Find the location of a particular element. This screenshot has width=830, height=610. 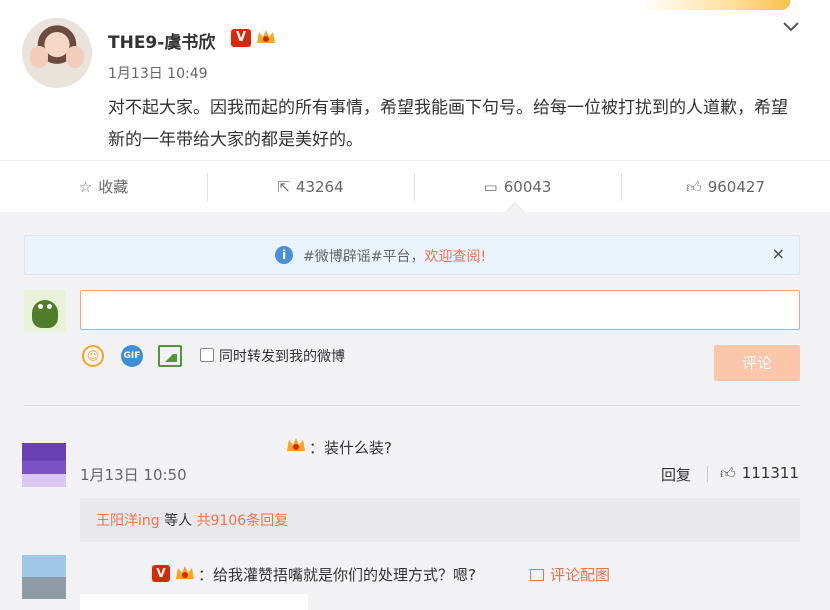

comment-input is located at coordinates (440, 310).